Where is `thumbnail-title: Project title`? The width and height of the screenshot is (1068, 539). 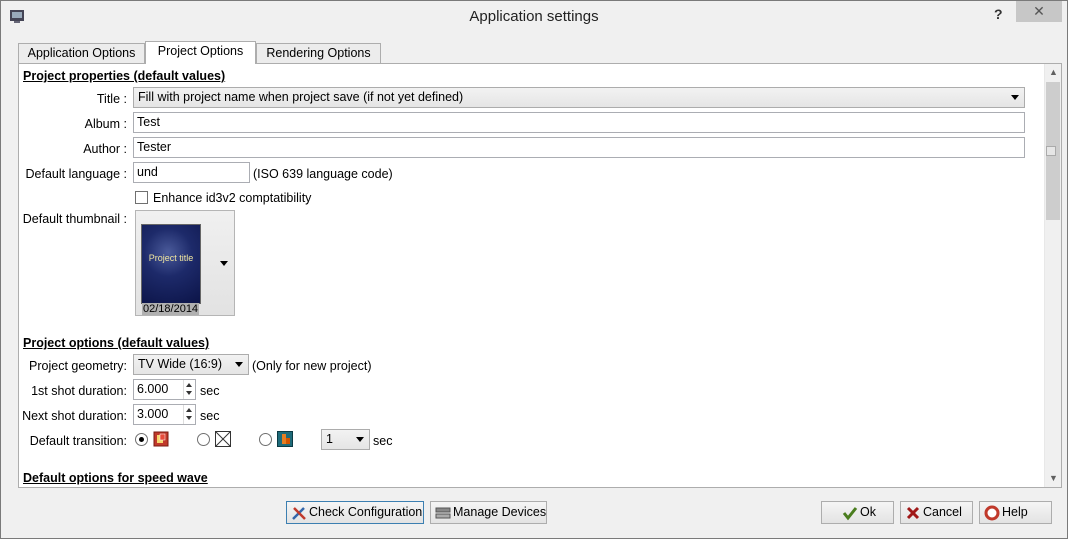 thumbnail-title: Project title is located at coordinates (171, 258).